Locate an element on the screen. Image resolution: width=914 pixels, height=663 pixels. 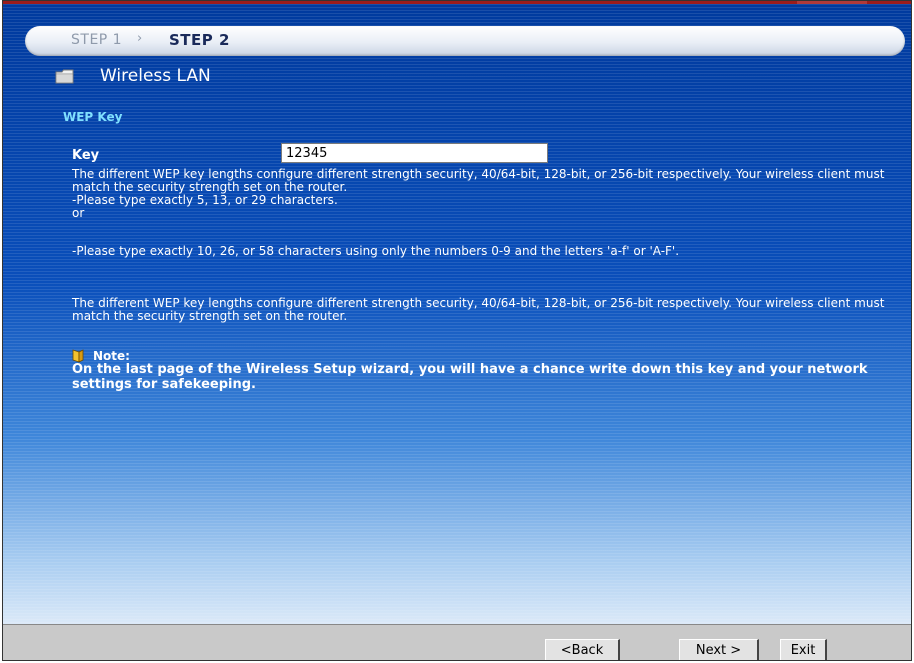
wep-key-heading: WEP Key is located at coordinates (93, 117).